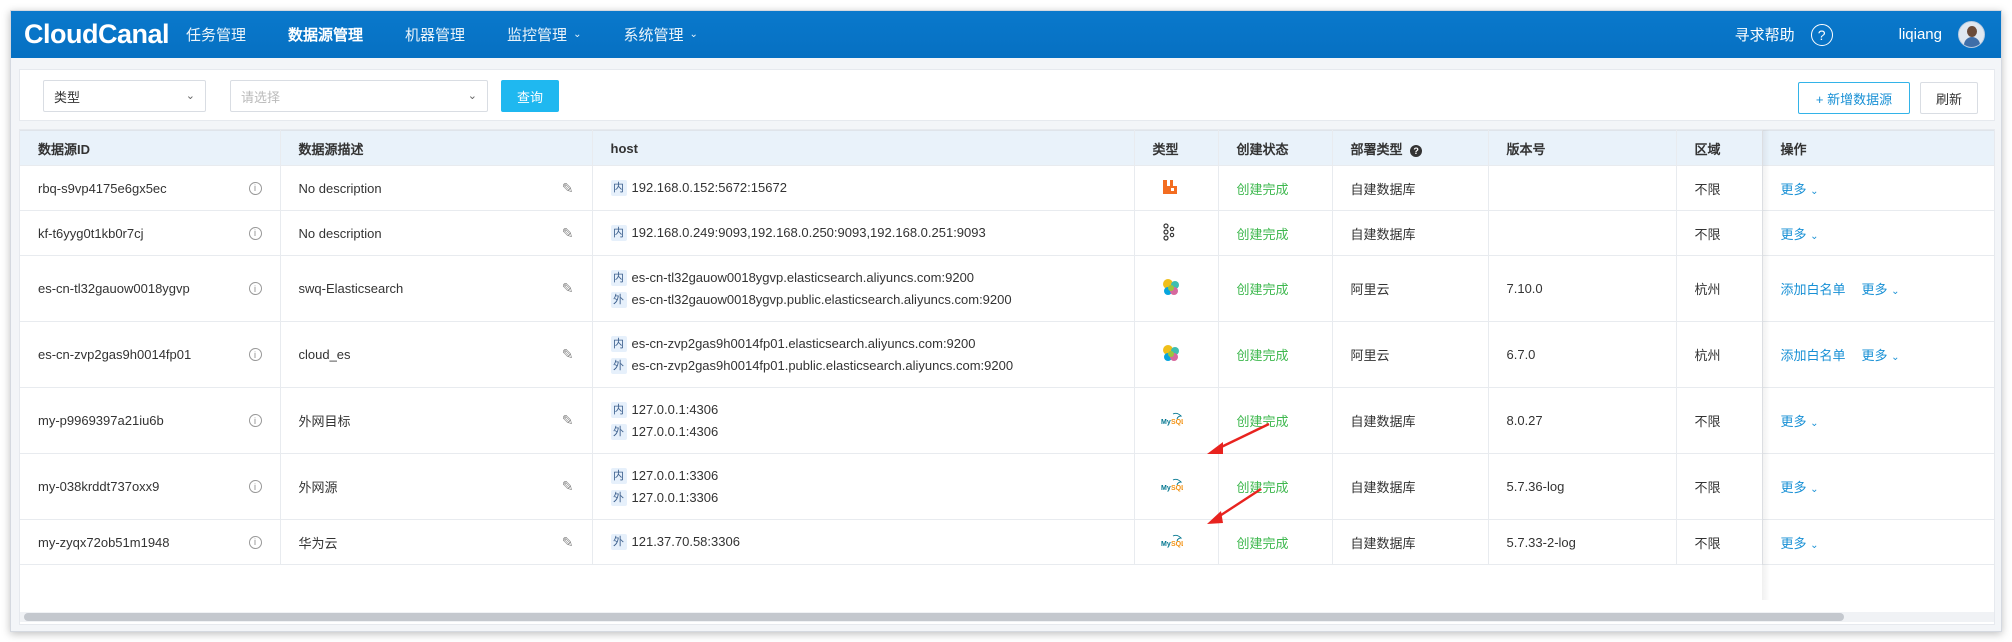 Image resolution: width=2012 pixels, height=642 pixels. Describe the element at coordinates (1521, 354) in the screenshot. I see `version: 6.7.0` at that location.